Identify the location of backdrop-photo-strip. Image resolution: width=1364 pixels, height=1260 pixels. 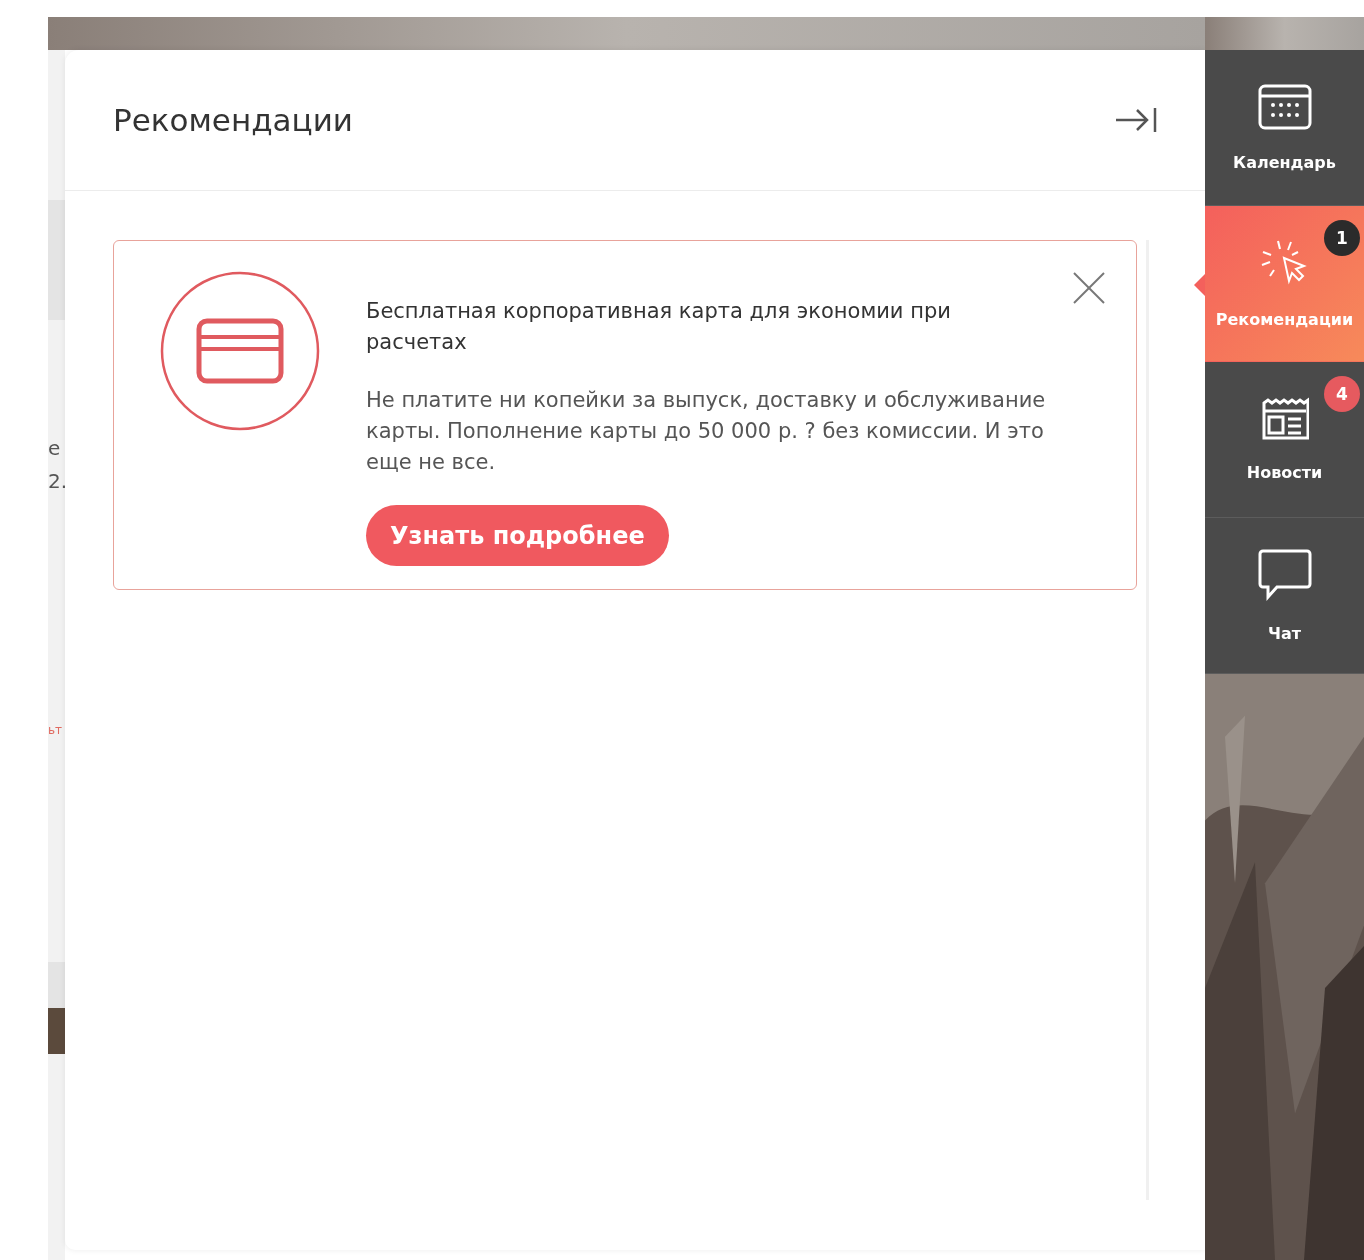
(56, 1031).